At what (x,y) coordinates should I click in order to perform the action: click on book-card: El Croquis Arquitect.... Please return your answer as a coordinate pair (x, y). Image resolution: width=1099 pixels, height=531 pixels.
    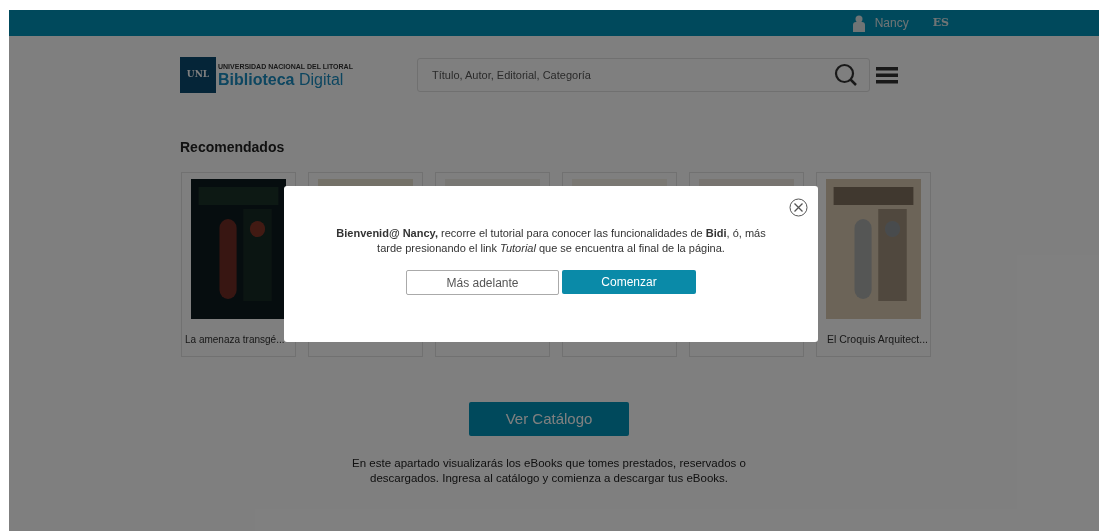
    Looking at the image, I should click on (873, 264).